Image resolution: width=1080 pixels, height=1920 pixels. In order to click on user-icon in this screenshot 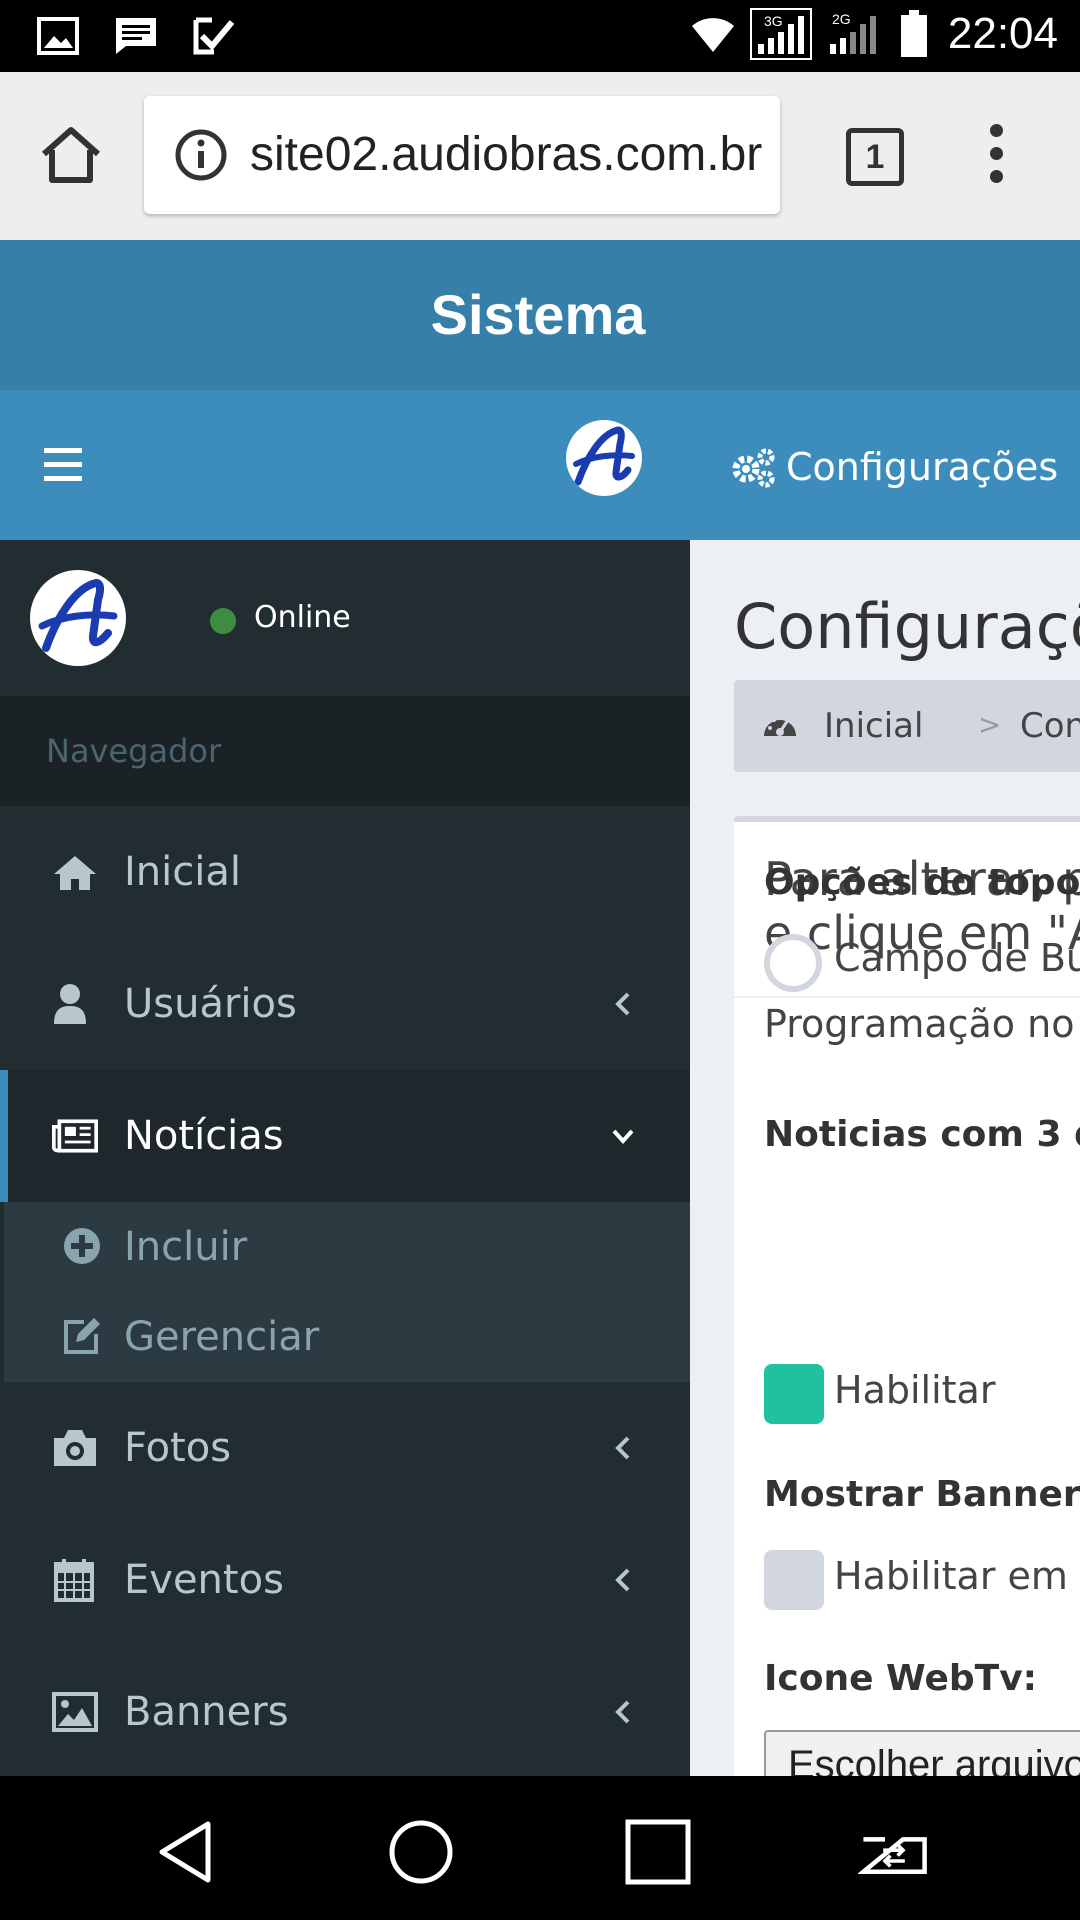, I will do `click(70, 1004)`.